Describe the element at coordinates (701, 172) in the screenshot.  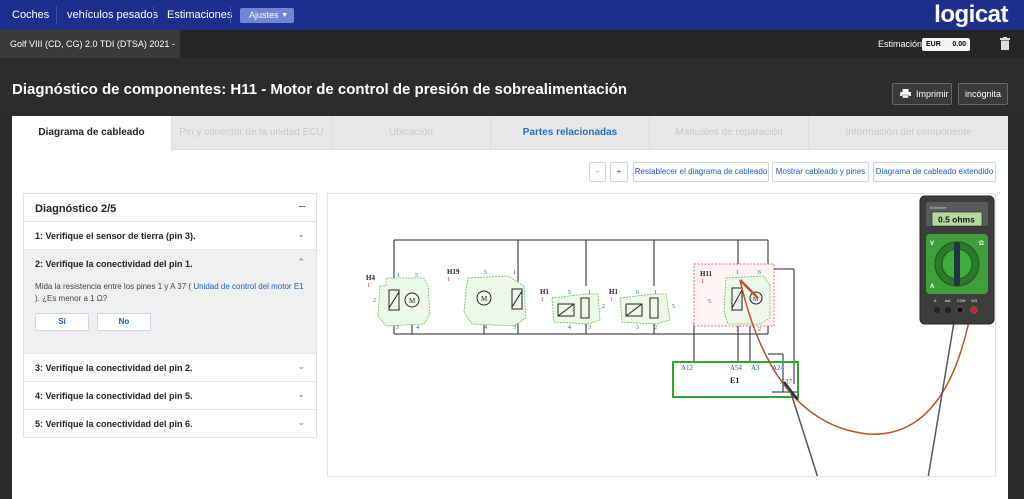
I see `reset-diagram-button: Restablecer el diagrama de cableado` at that location.